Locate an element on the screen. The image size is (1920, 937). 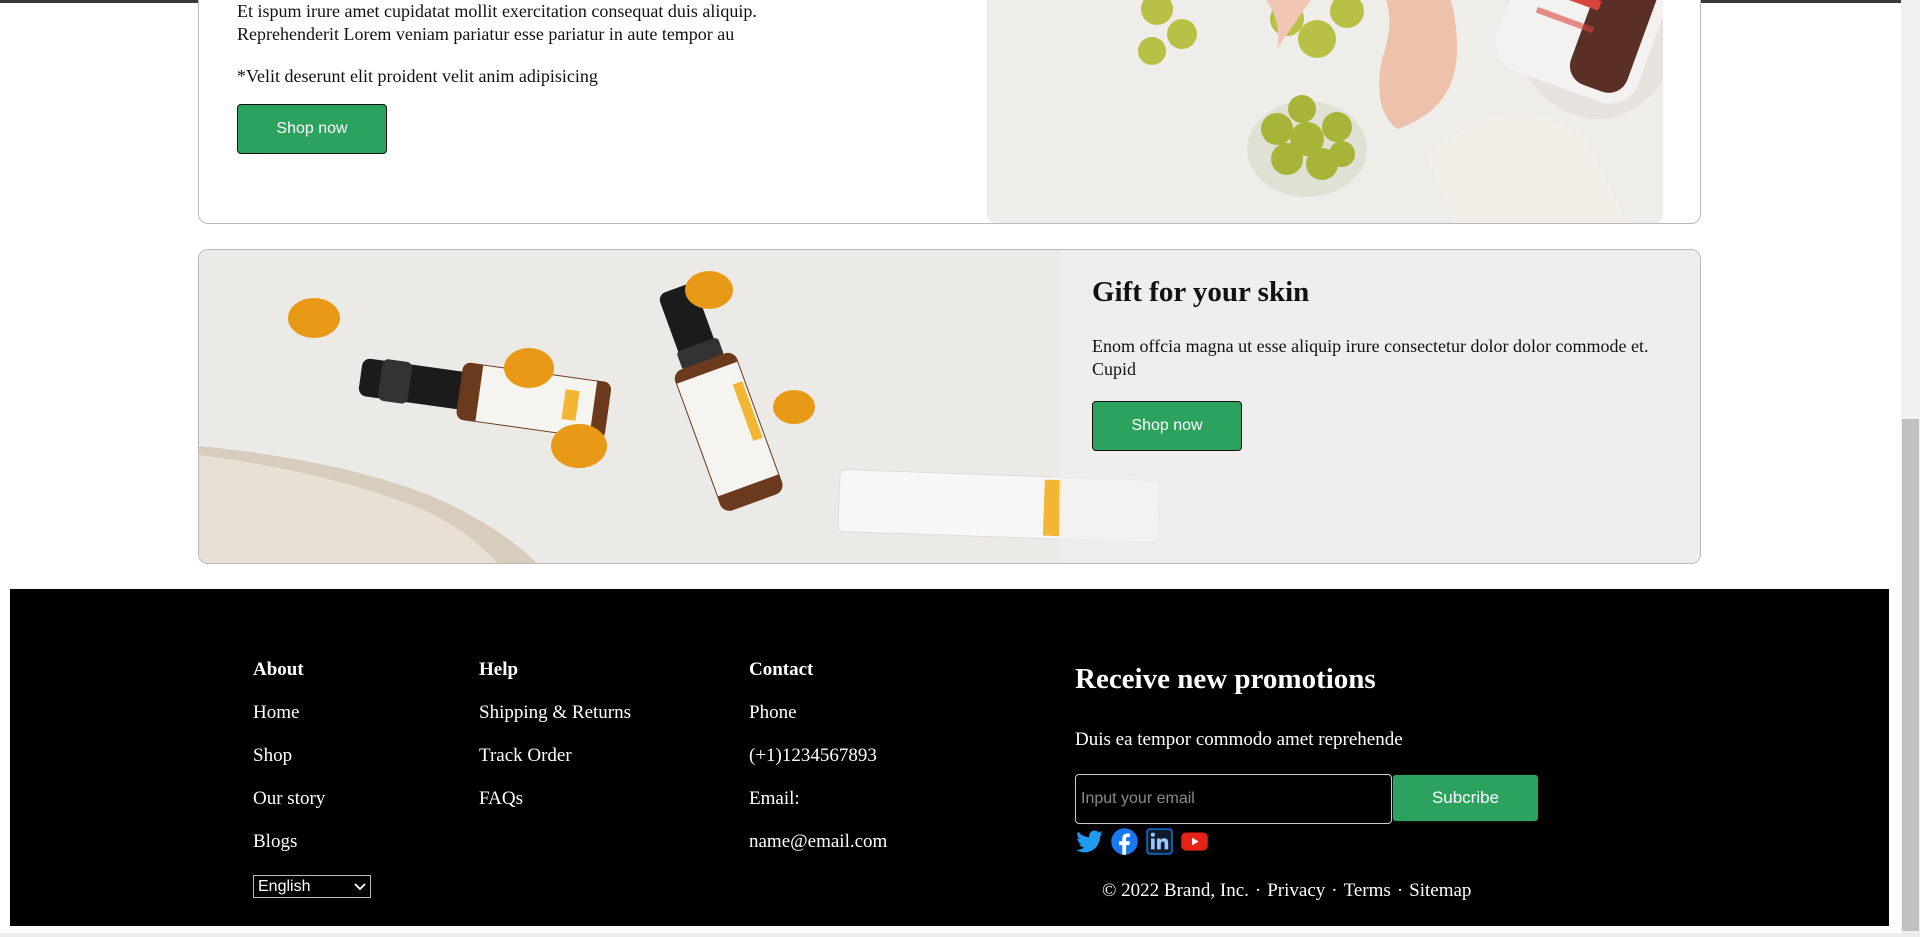
footer-link-shipping-returns: Shipping & Returns is located at coordinates (555, 723).